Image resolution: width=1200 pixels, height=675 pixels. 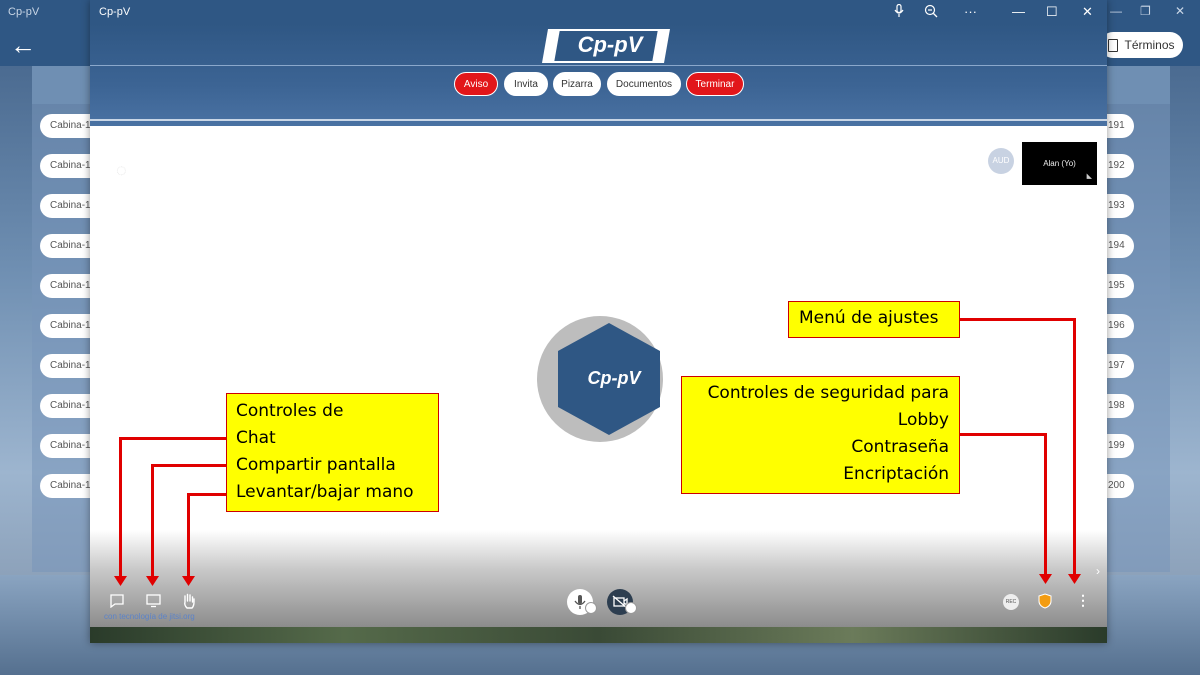 I want to click on jitsi-watermark-icon: ◌, so click(x=121, y=170).